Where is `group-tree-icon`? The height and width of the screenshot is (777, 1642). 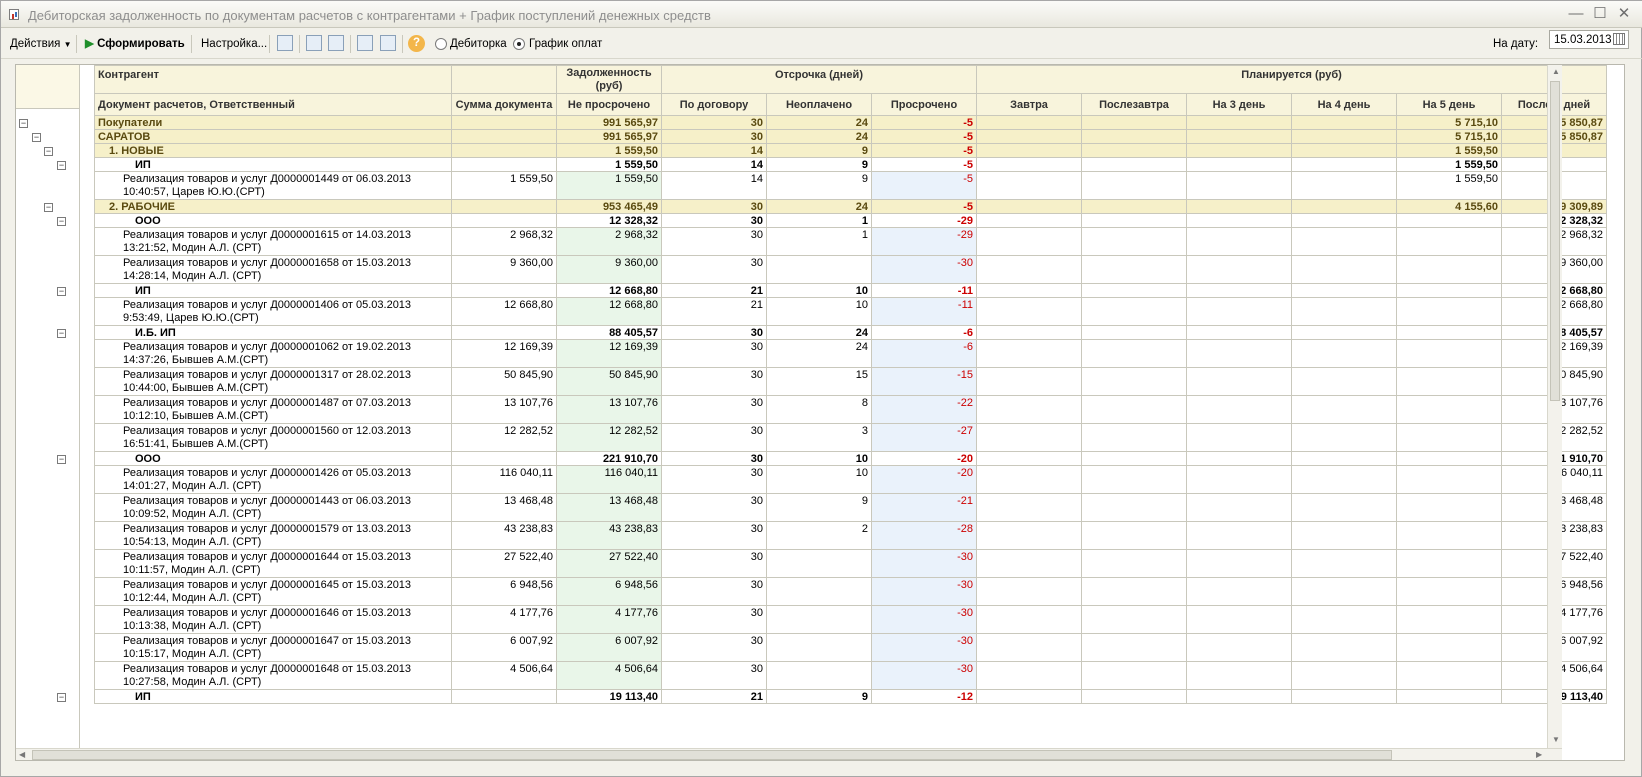 group-tree-icon is located at coordinates (314, 43).